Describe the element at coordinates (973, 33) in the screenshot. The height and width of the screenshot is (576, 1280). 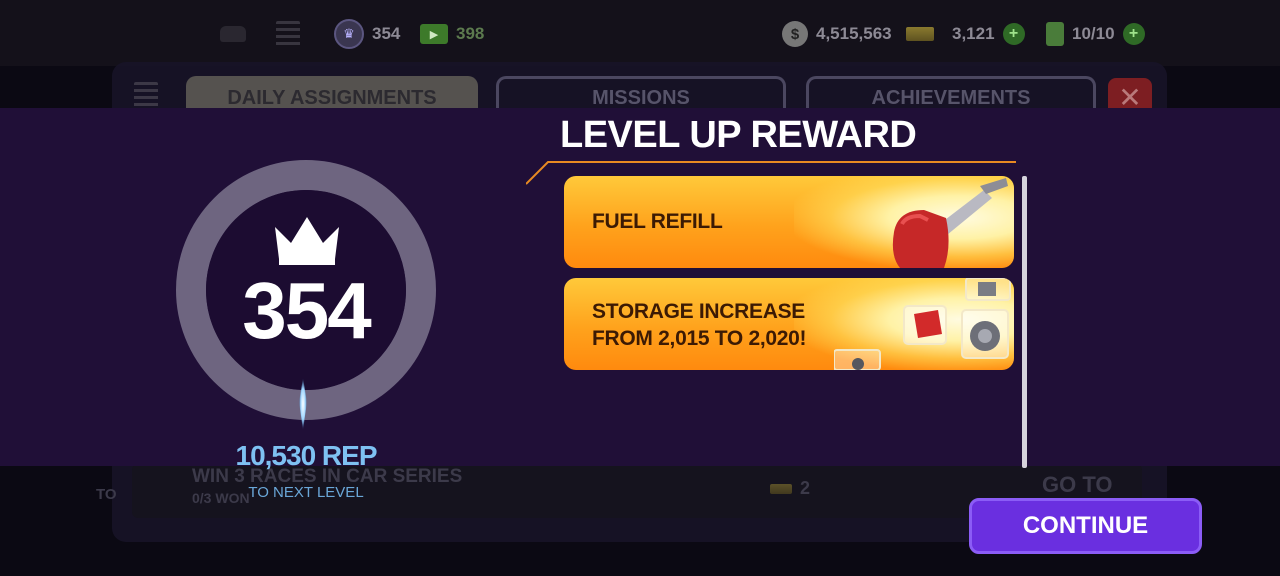
I see `gold-value: 3,121` at that location.